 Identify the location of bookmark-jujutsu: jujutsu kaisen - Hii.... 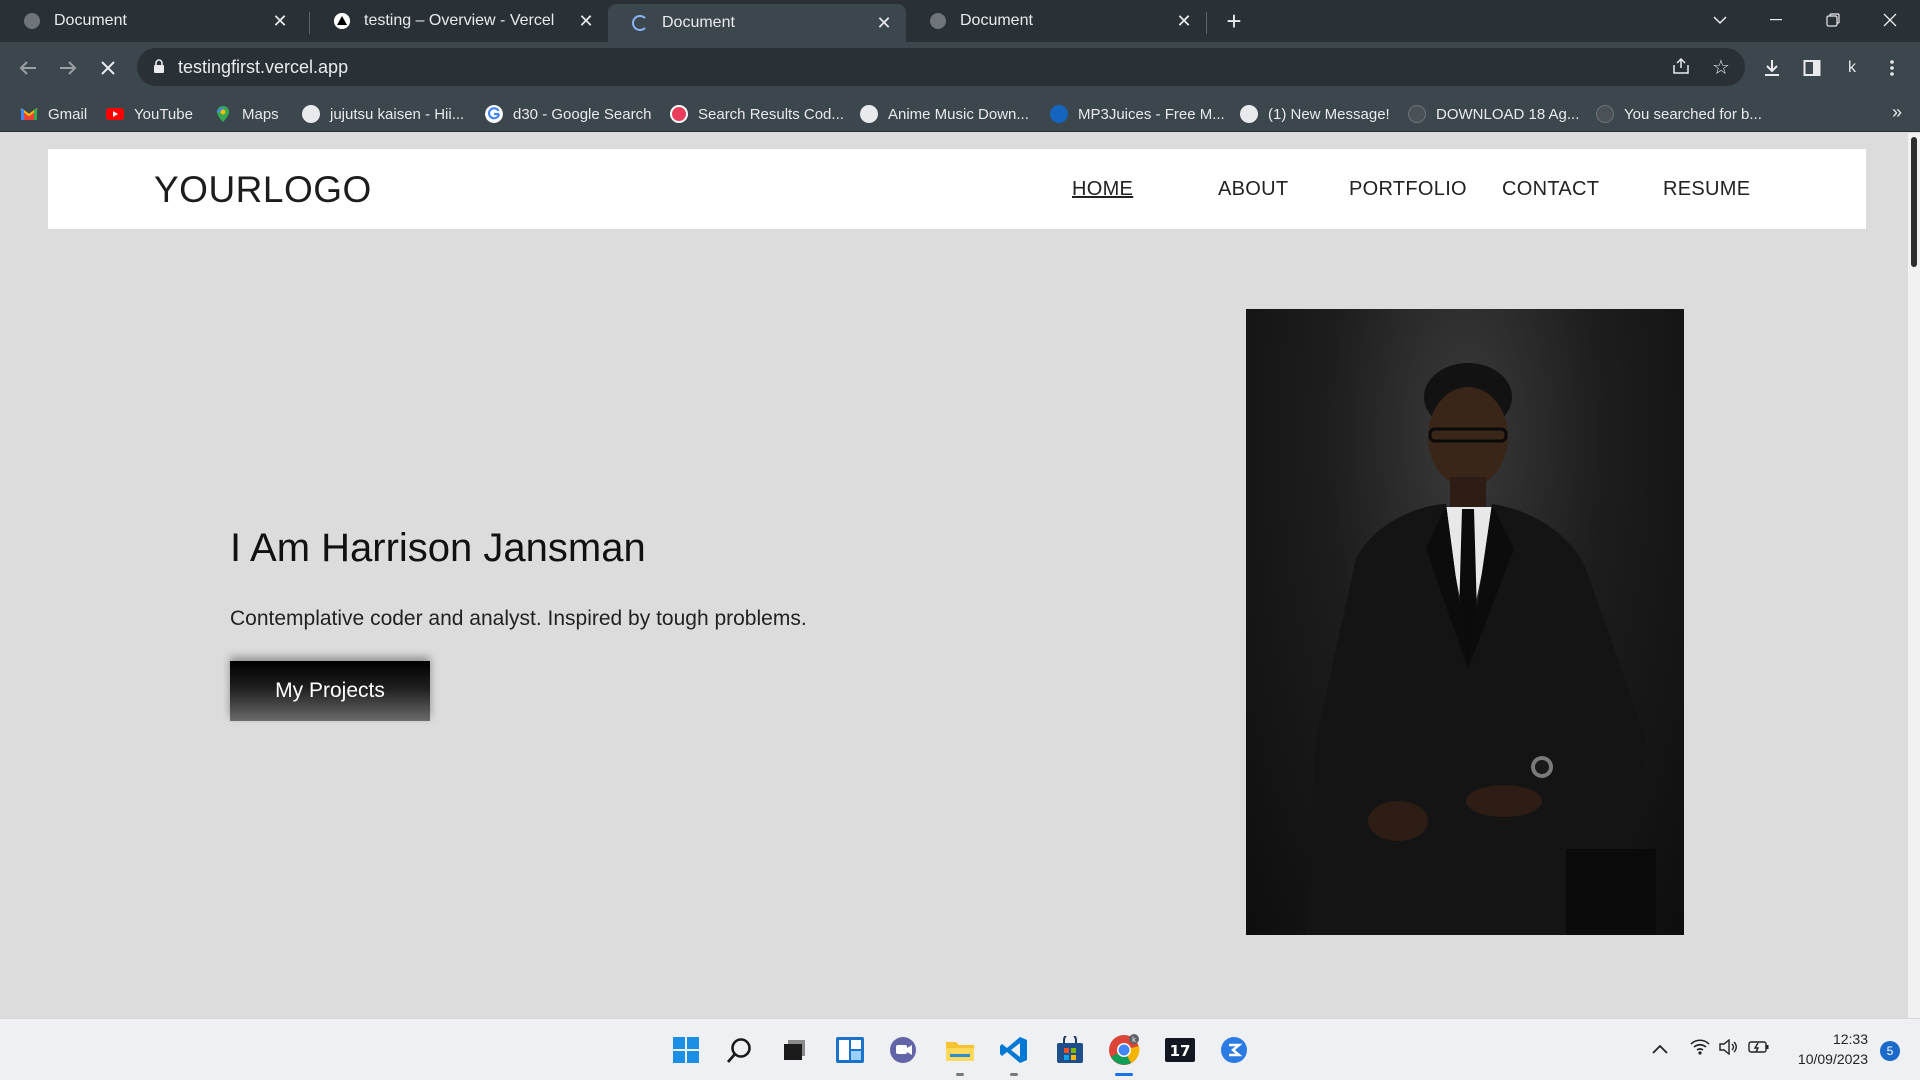
(383, 114).